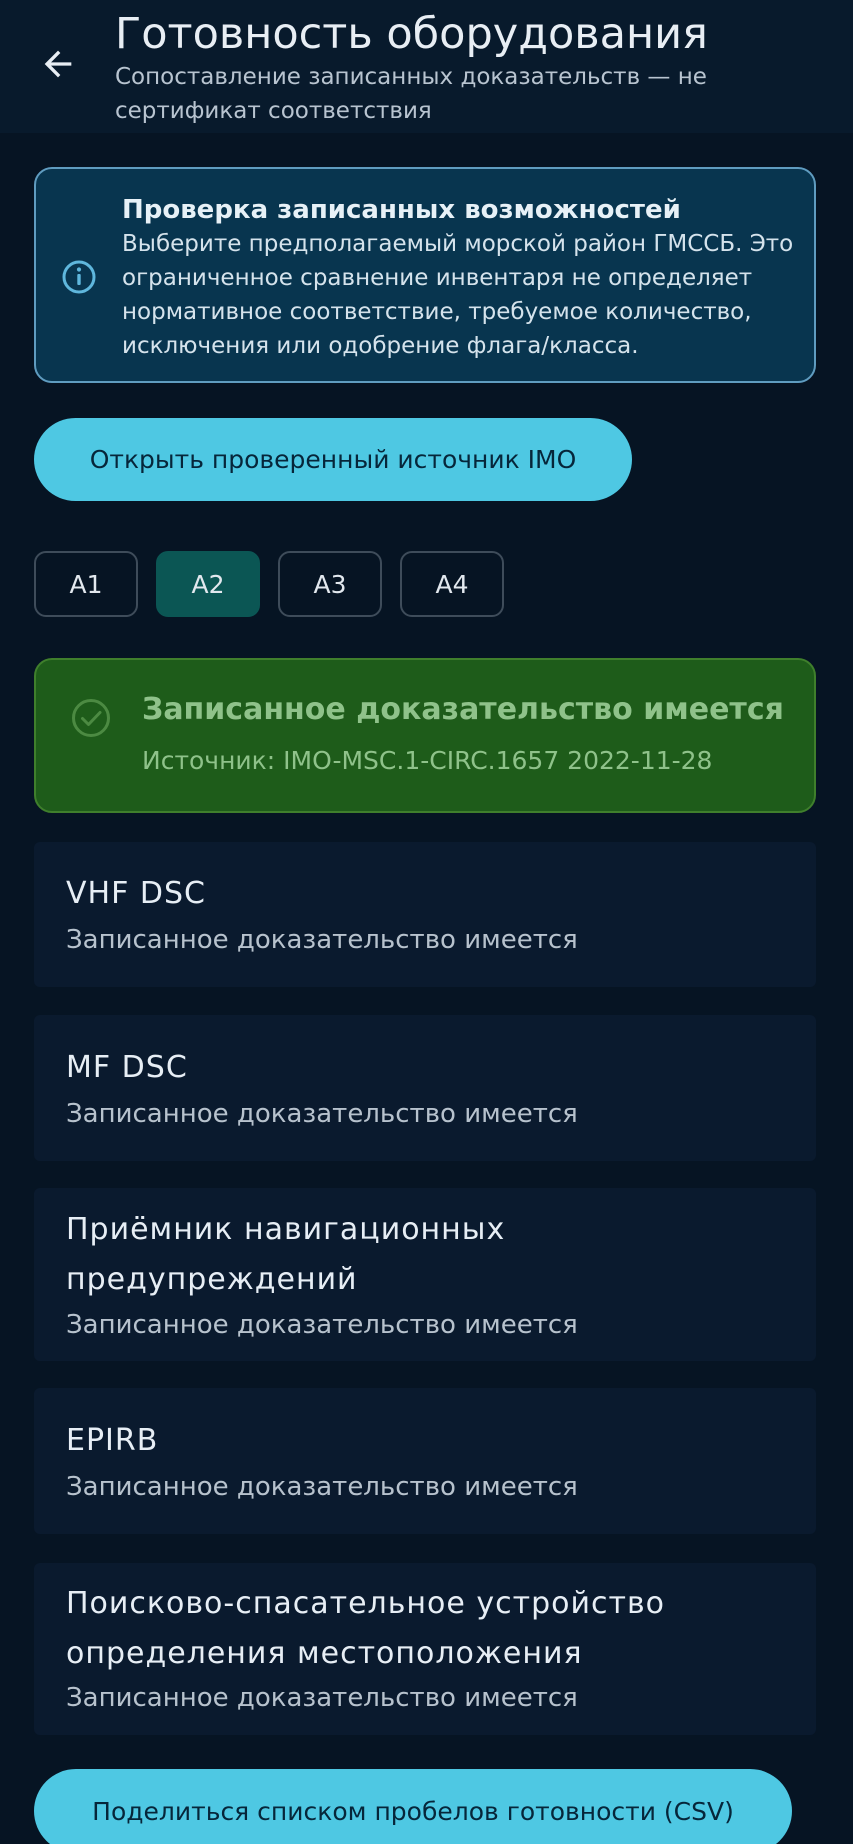 The height and width of the screenshot is (1844, 853). What do you see at coordinates (127, 1067) in the screenshot?
I see `equipment-name: MF DSC` at bounding box center [127, 1067].